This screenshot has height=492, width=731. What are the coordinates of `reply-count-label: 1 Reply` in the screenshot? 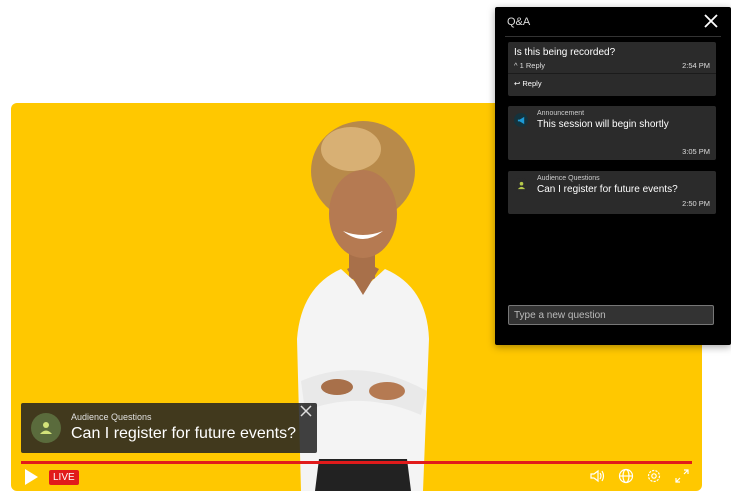 It's located at (532, 65).